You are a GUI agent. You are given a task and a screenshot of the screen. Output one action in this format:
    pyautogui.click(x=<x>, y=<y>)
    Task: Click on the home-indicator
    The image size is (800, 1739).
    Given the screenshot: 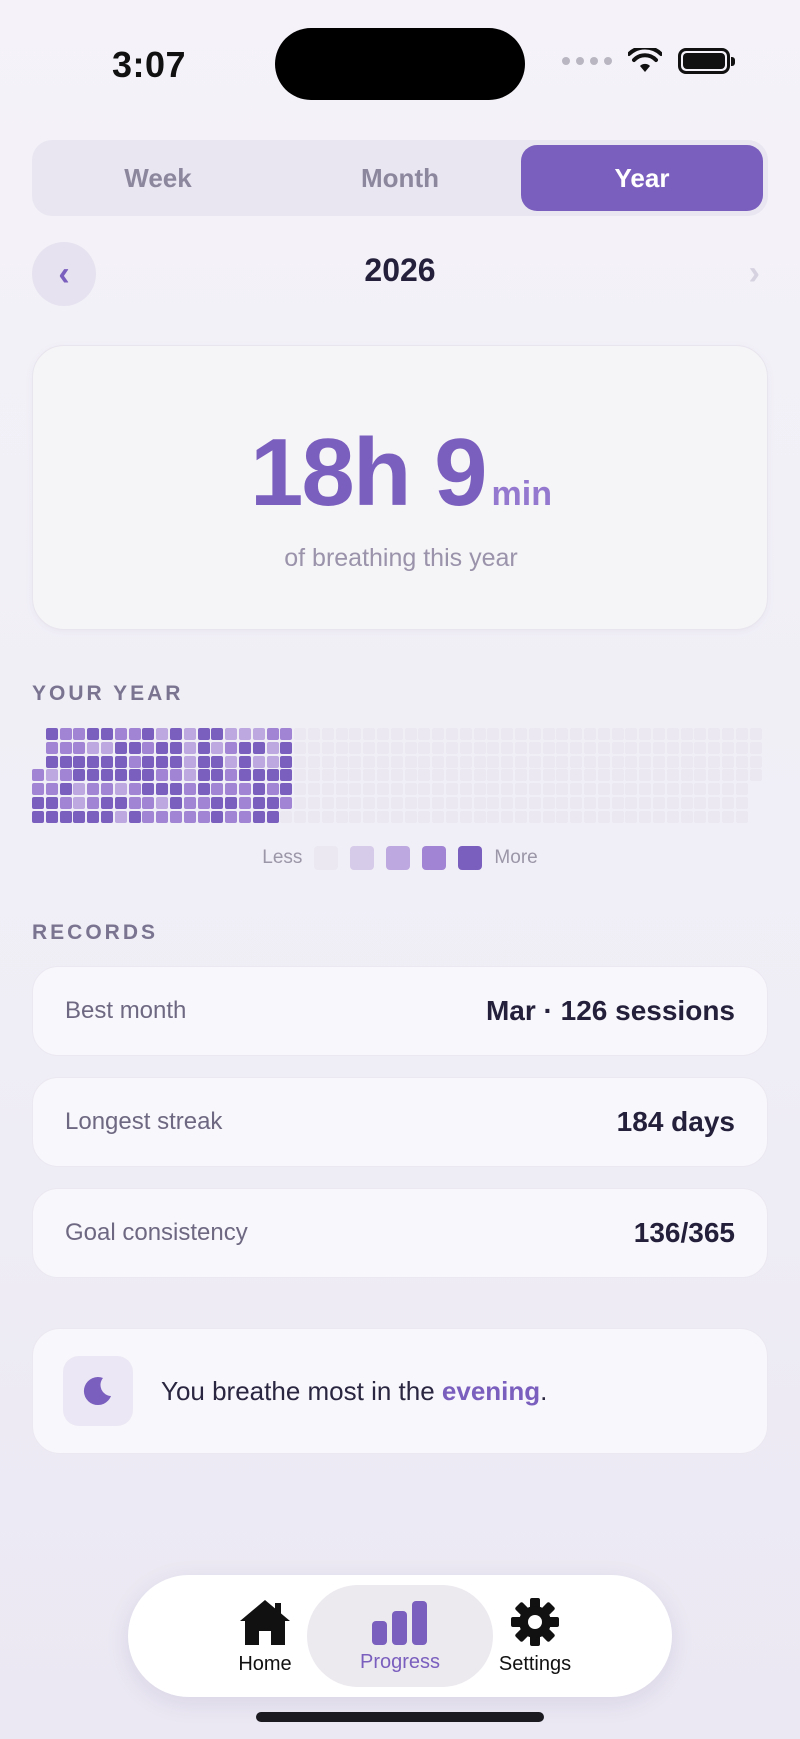 What is the action you would take?
    pyautogui.click(x=400, y=1717)
    